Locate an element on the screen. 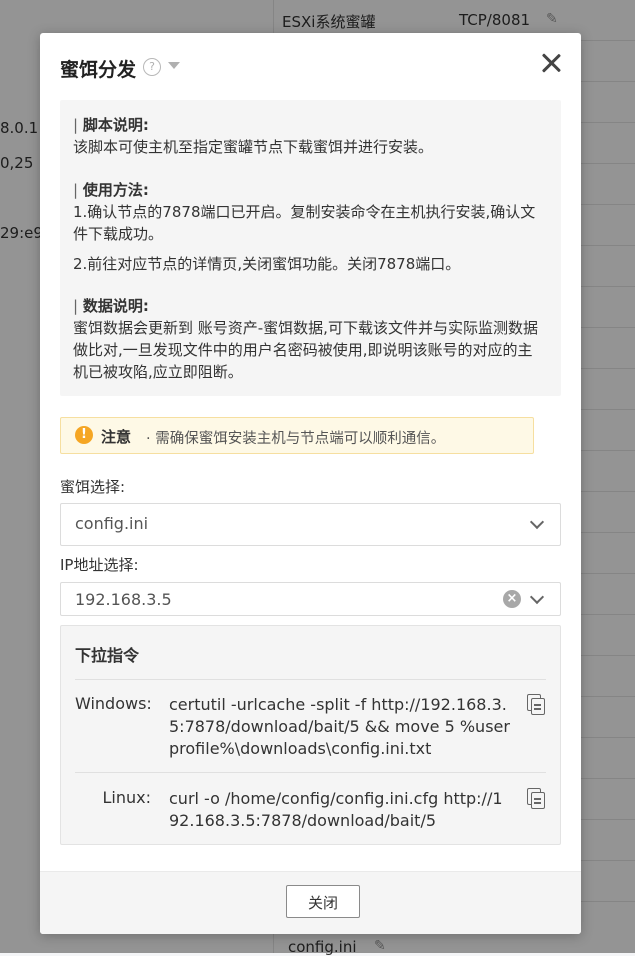 This screenshot has width=635, height=956. notice-text: · 需确保蜜饵安装主机与节点端可以顺利通信。 is located at coordinates (296, 439).